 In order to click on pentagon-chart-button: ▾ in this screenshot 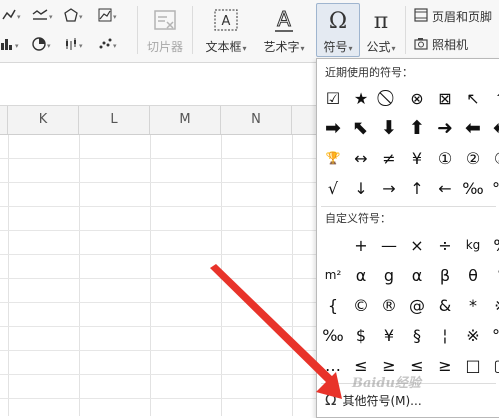, I will do `click(73, 16)`.